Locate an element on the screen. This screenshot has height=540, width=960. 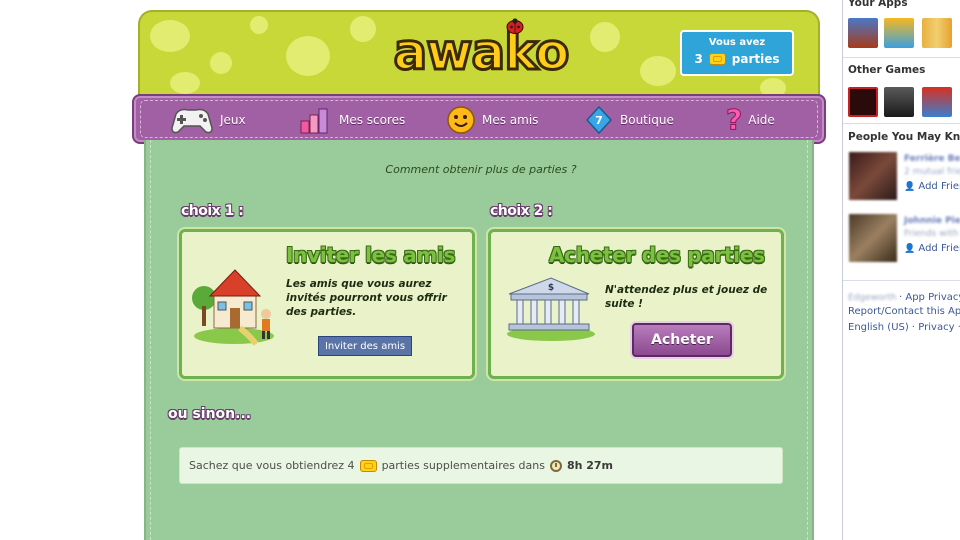
other-games-heading: Other Games is located at coordinates (887, 70).